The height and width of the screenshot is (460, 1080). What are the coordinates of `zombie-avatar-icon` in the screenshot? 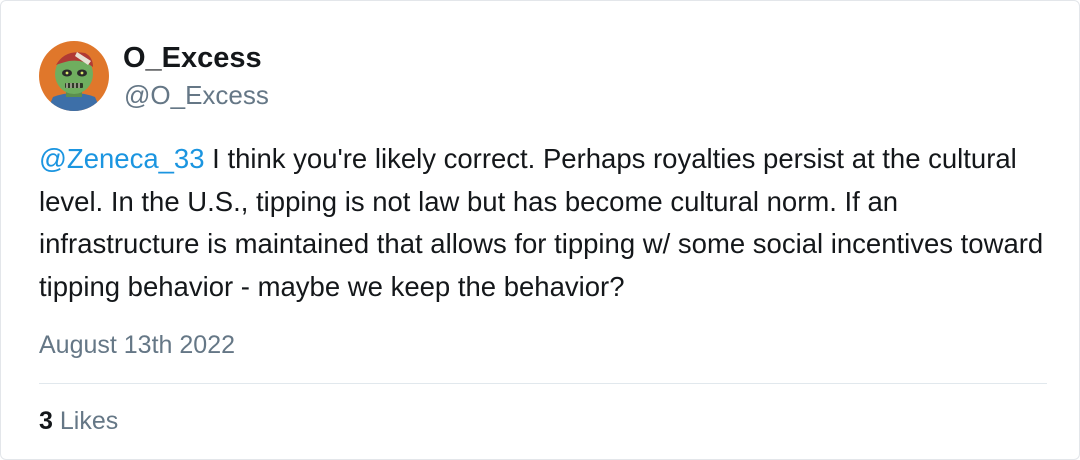 It's located at (74, 76).